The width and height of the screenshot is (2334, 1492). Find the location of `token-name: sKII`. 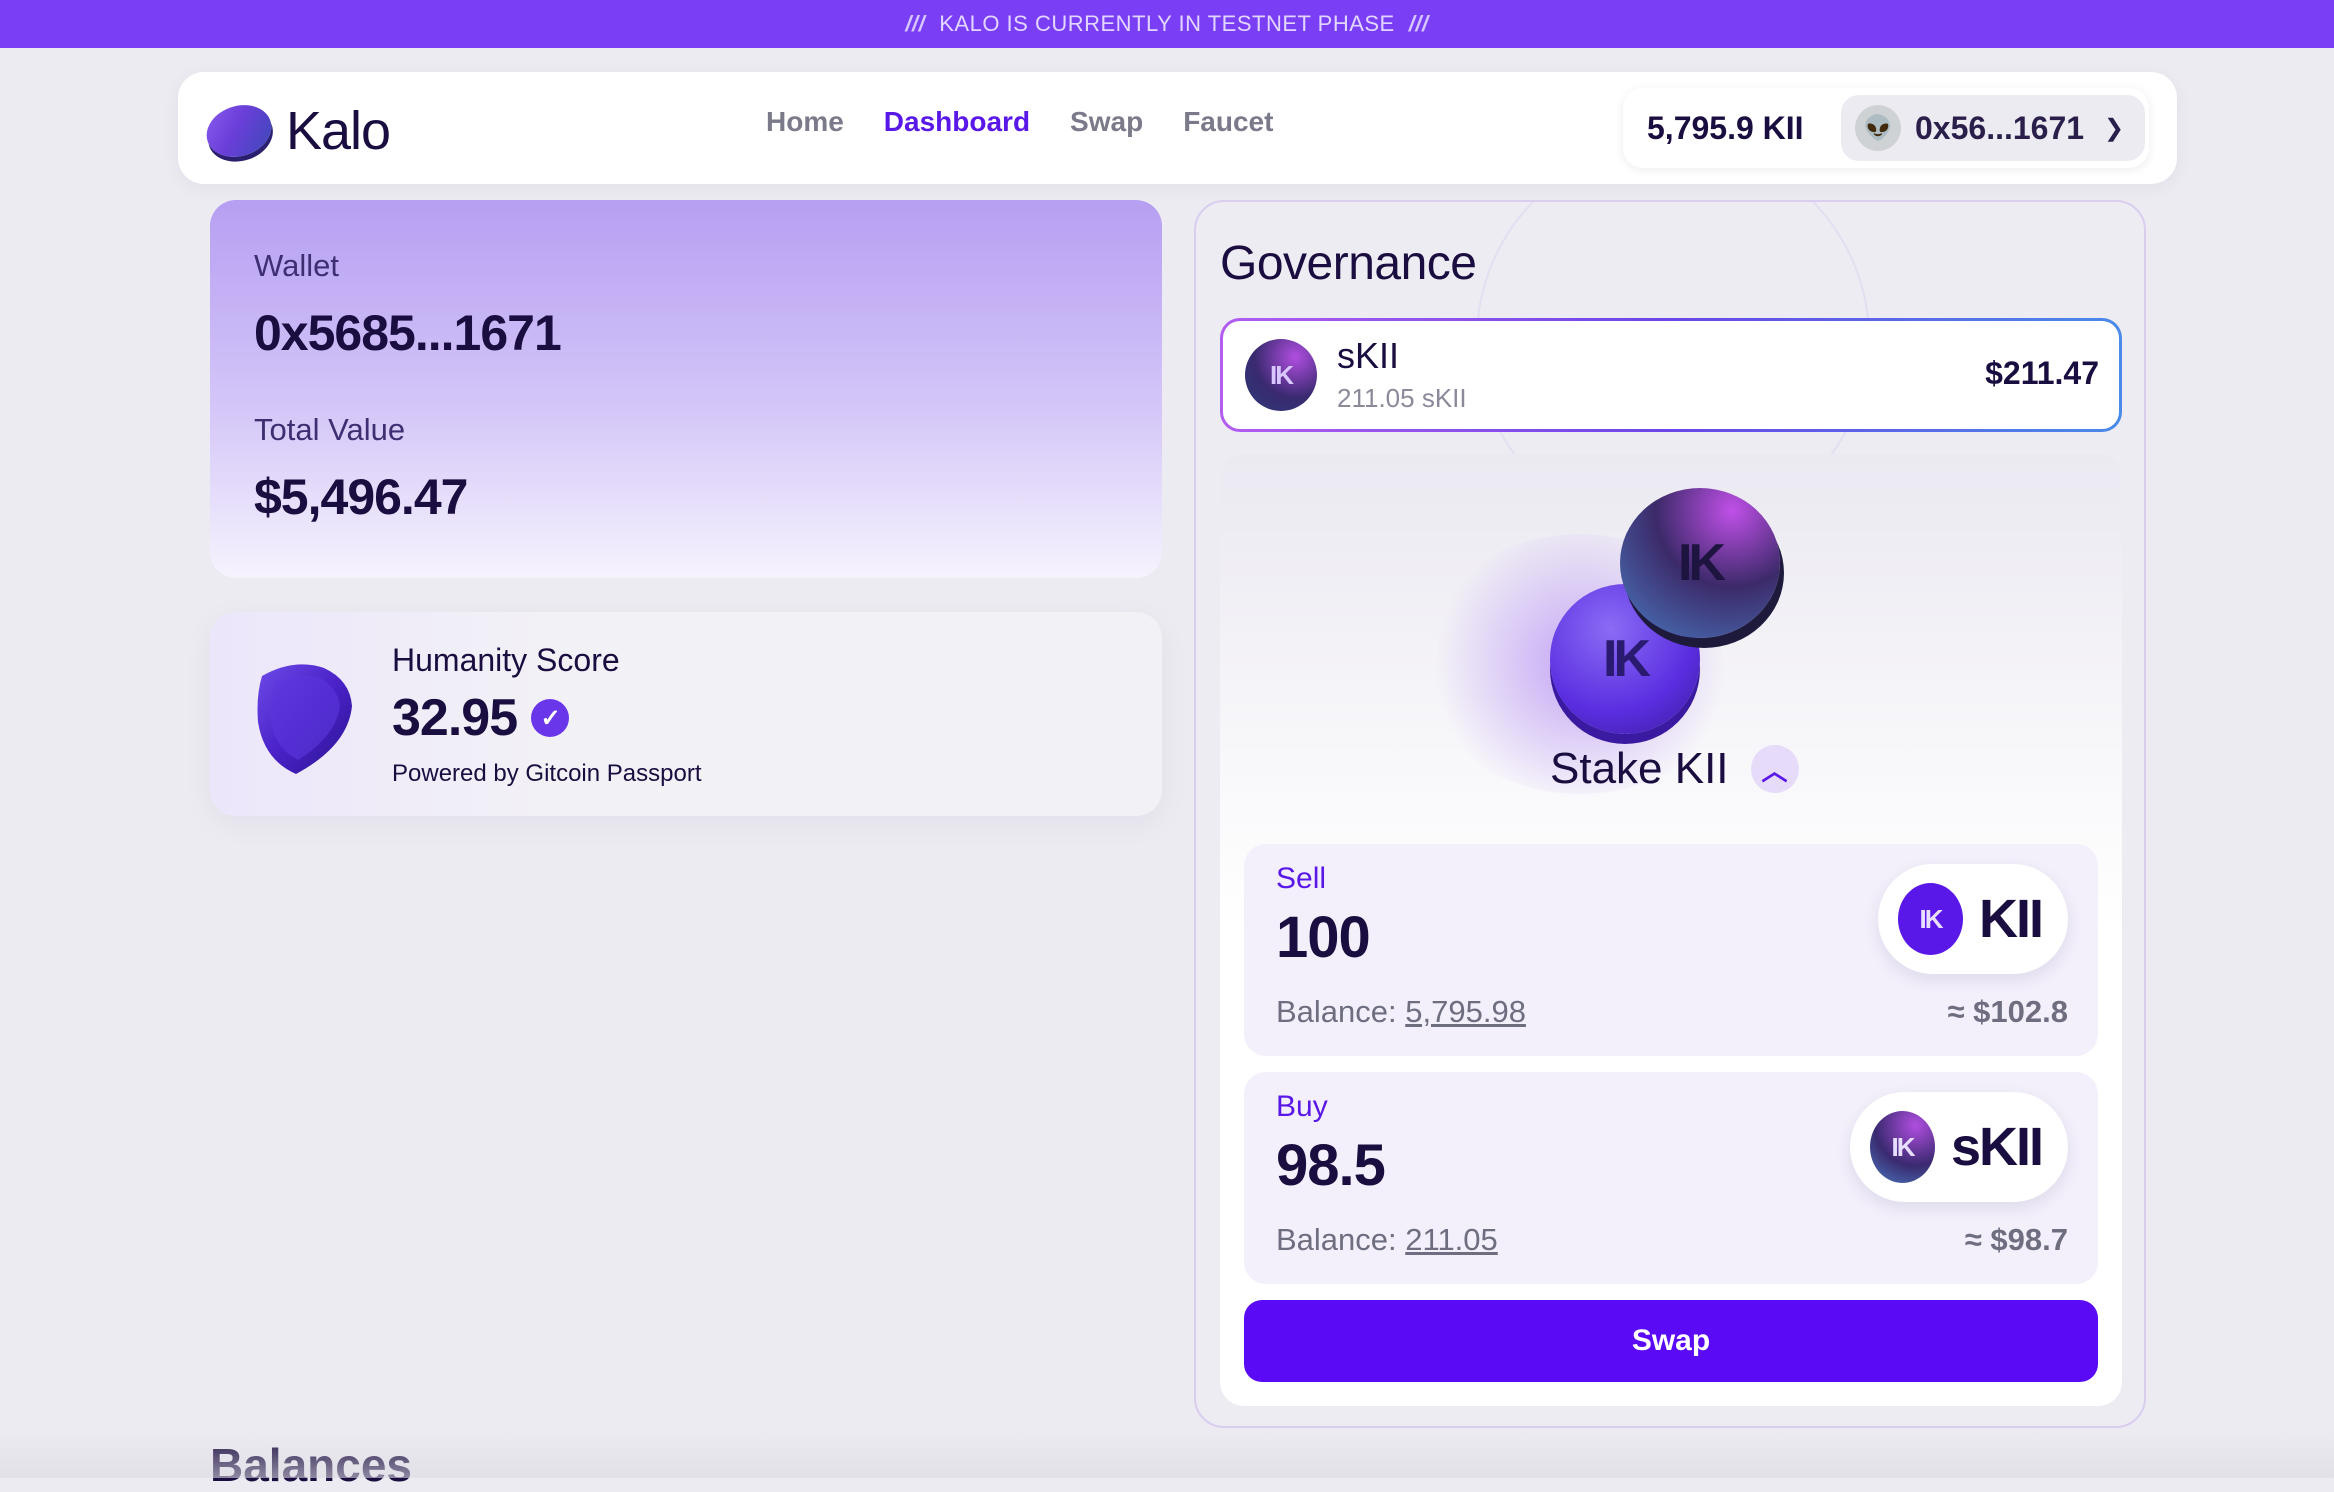

token-name: sKII is located at coordinates (1368, 355).